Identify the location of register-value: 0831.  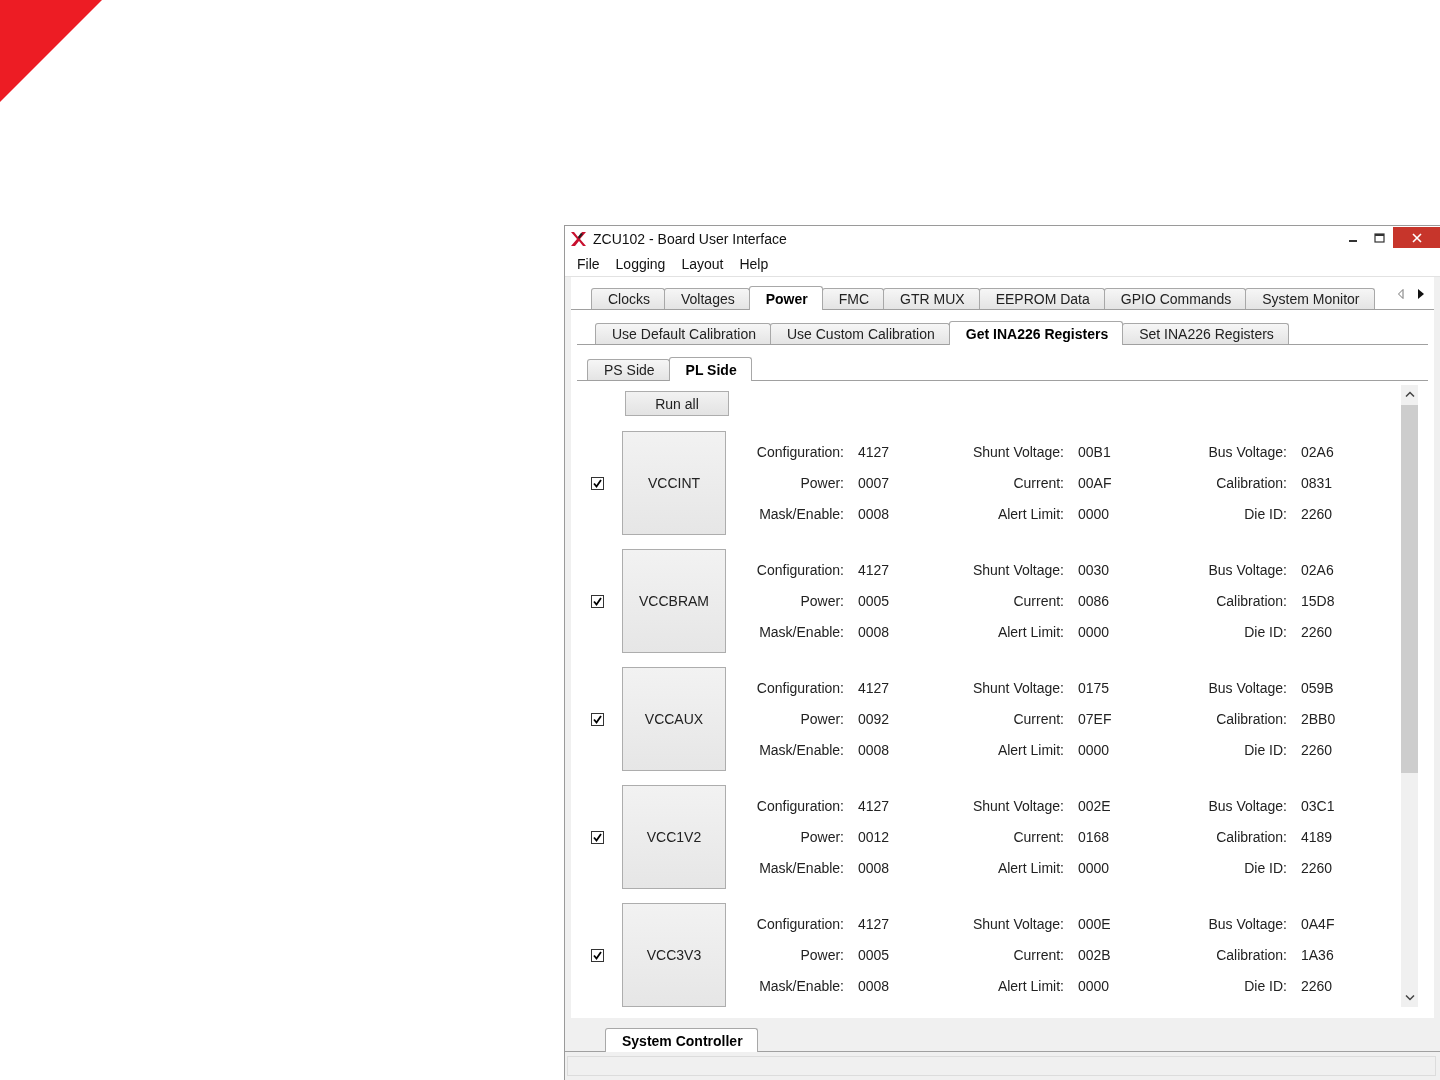
(1317, 483).